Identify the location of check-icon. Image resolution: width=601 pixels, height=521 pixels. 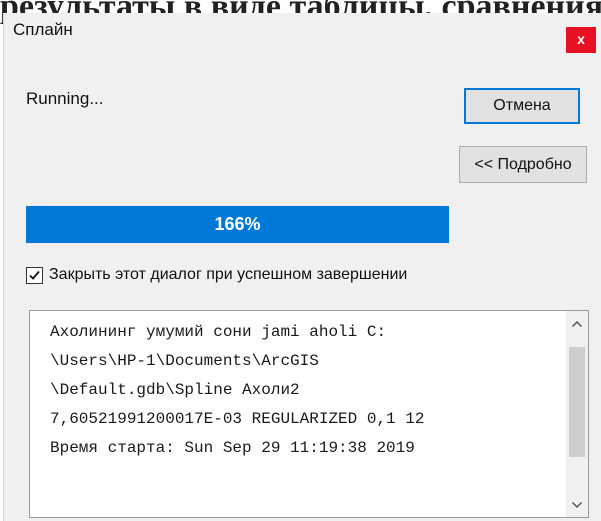
(34, 275).